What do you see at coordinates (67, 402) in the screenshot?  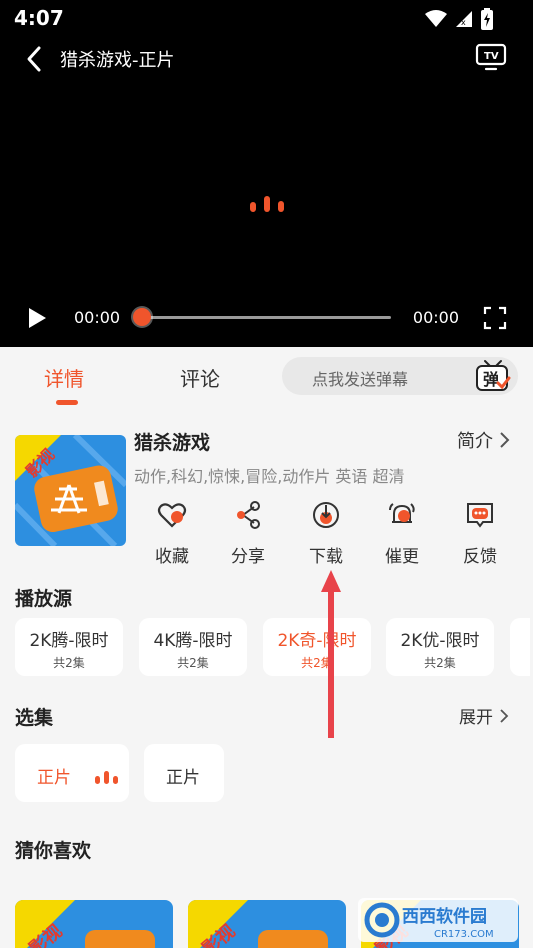 I see `tab-active-indicator` at bounding box center [67, 402].